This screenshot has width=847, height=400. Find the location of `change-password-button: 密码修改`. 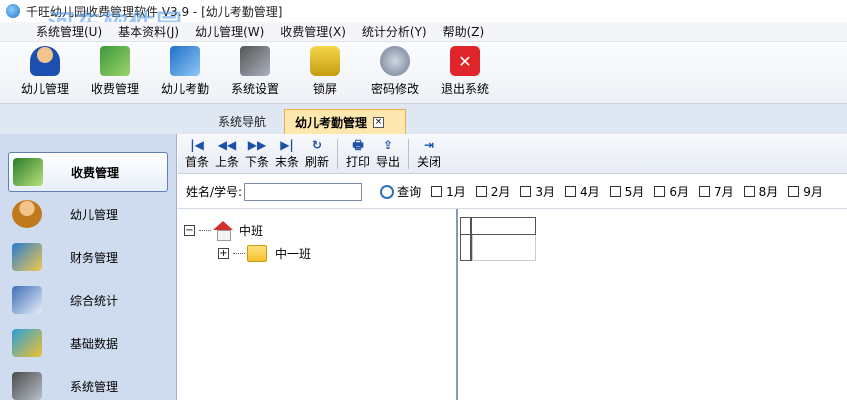

change-password-button: 密码修改 is located at coordinates (395, 73).